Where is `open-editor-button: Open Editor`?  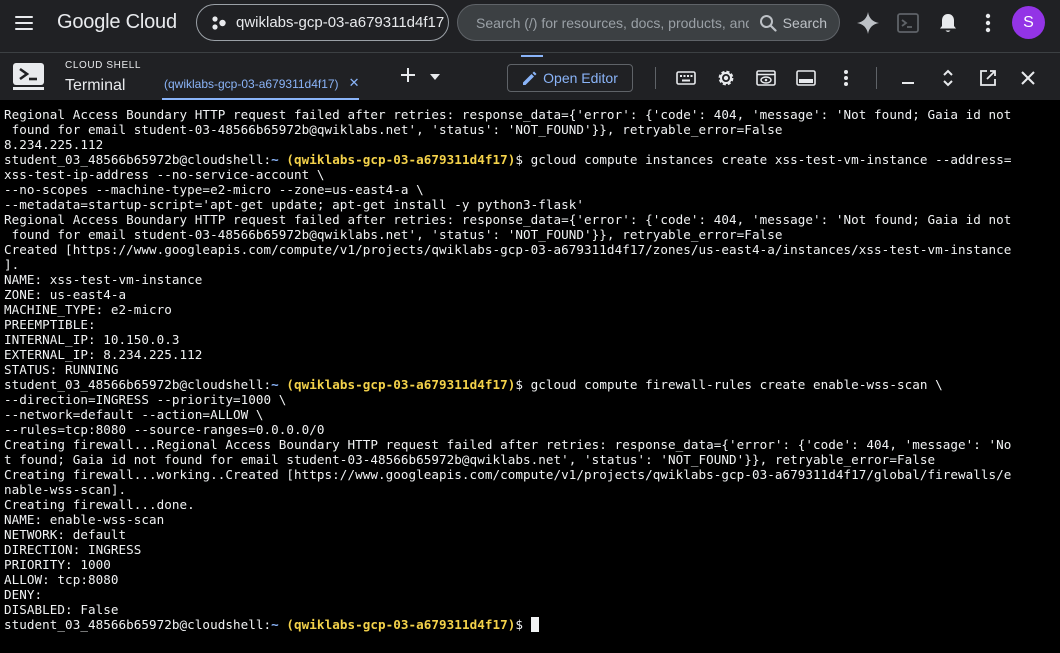
open-editor-button: Open Editor is located at coordinates (570, 78).